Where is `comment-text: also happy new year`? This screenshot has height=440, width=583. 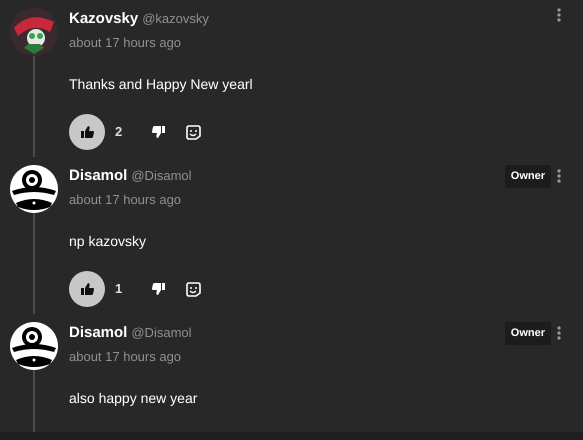
comment-text: also happy new year is located at coordinates (133, 398).